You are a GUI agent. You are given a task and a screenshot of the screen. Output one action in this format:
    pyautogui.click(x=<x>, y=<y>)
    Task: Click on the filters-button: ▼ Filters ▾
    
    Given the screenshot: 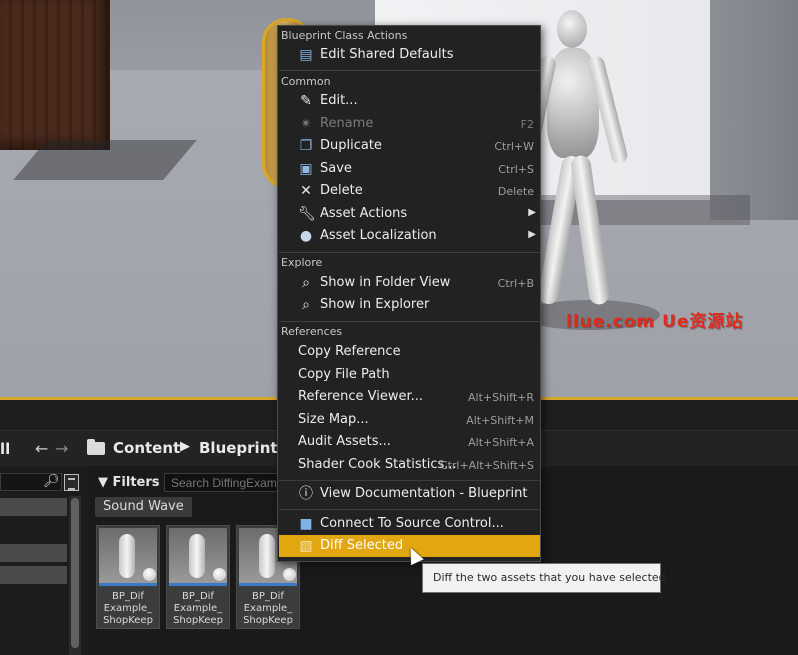 What is the action you would take?
    pyautogui.click(x=134, y=482)
    